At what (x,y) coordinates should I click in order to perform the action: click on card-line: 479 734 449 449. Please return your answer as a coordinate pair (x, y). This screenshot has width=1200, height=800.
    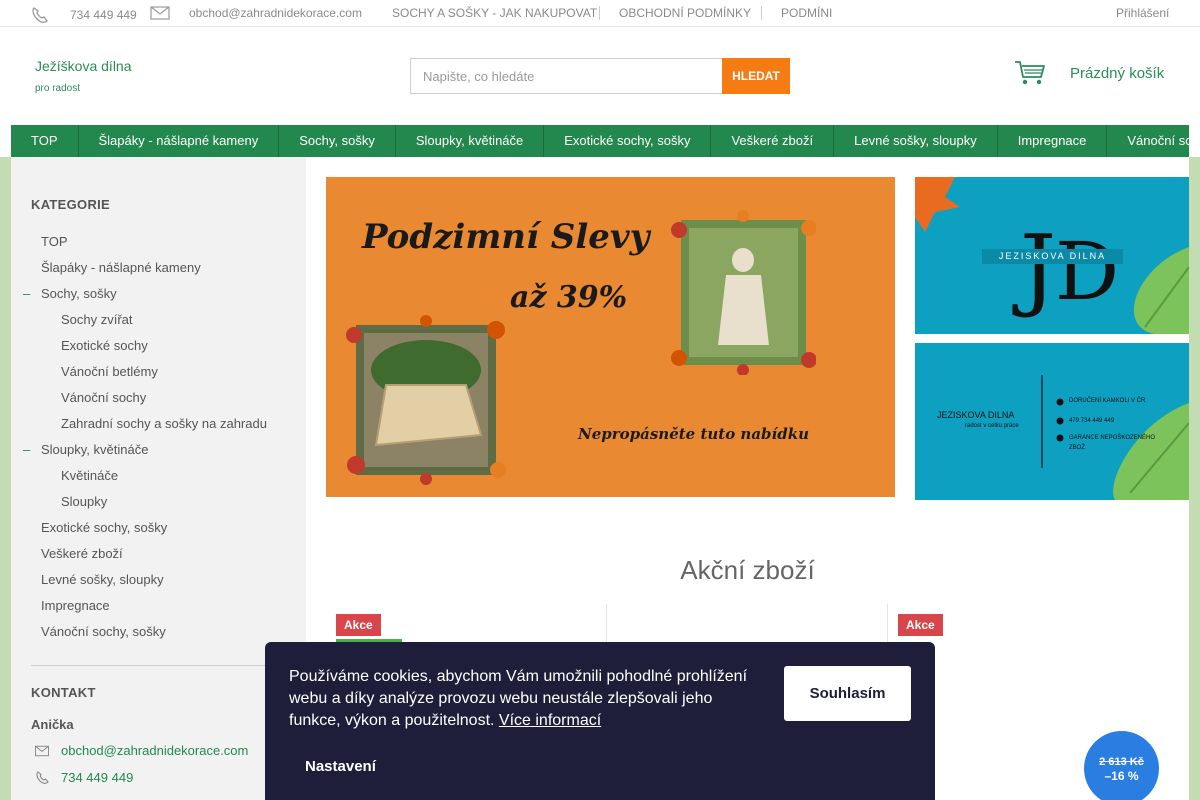
    Looking at the image, I should click on (1092, 421).